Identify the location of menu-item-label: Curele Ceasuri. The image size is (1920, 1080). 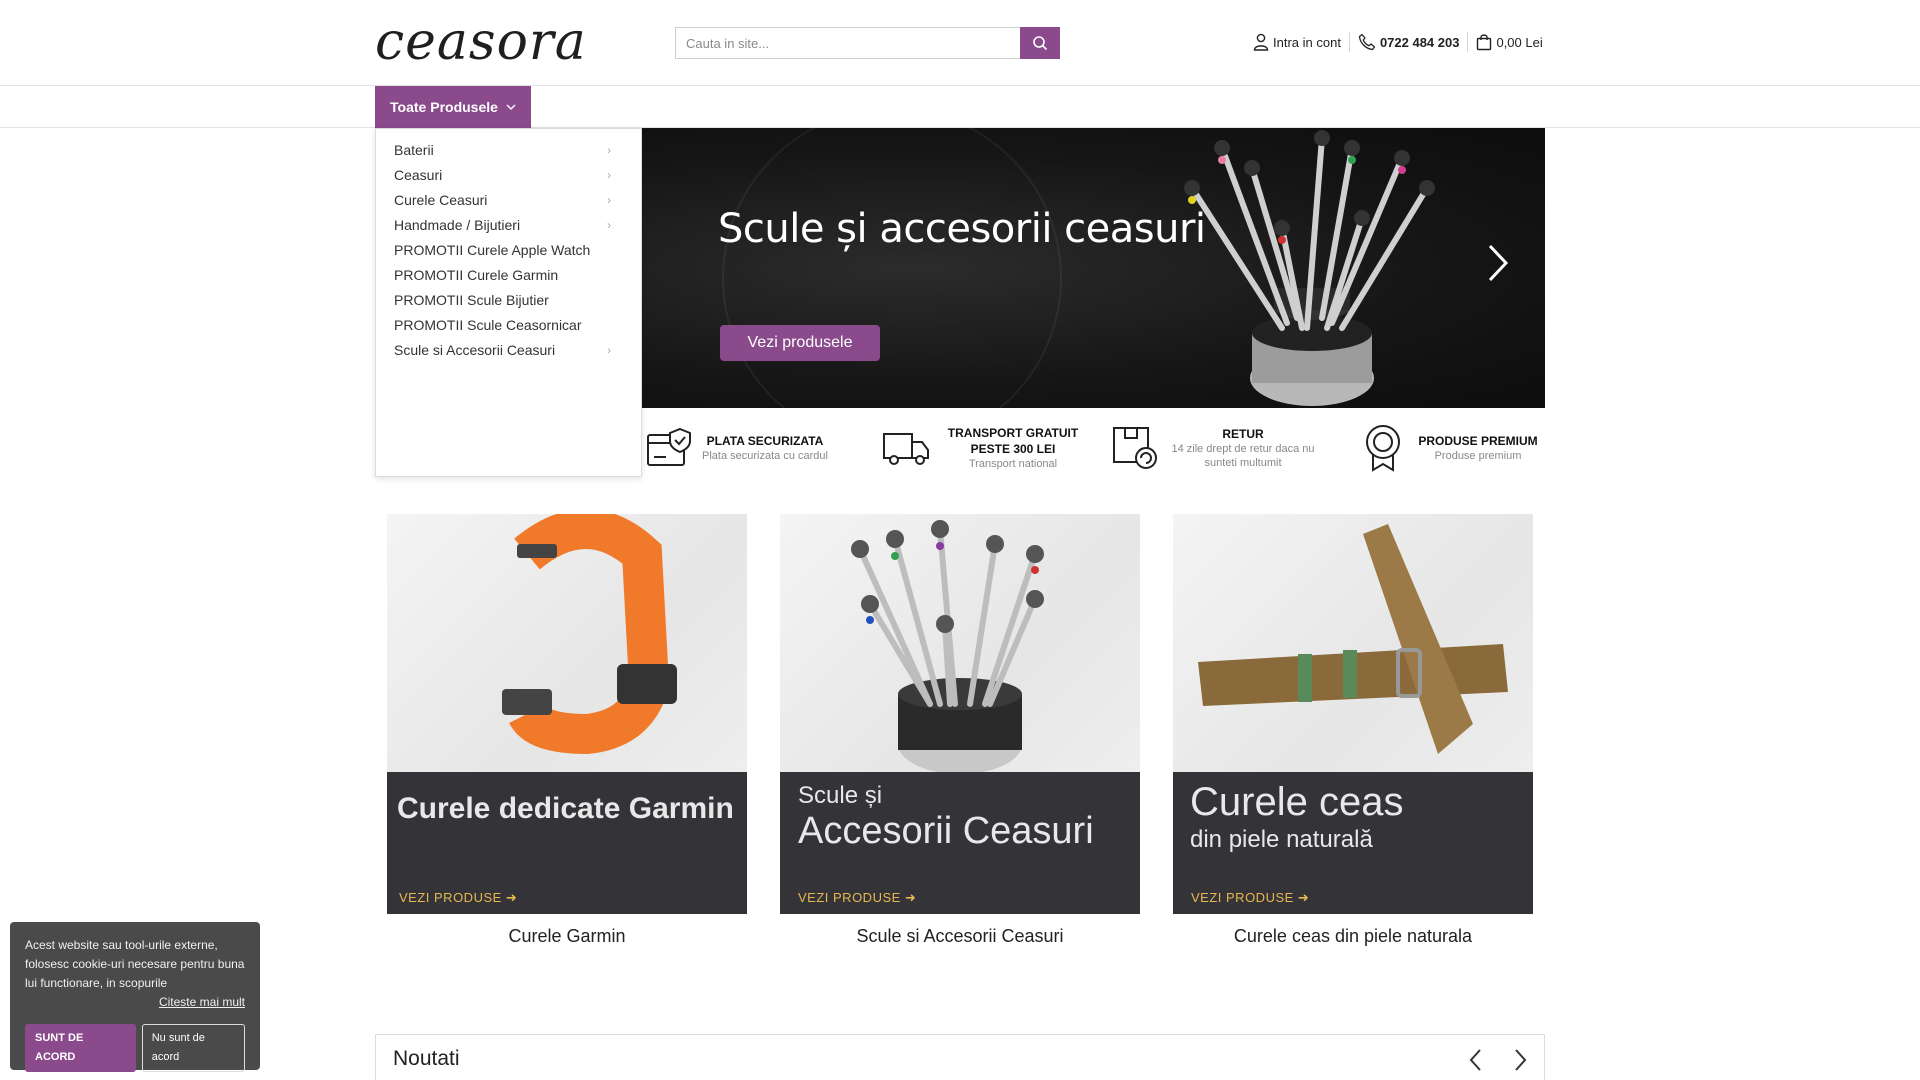
(441, 199).